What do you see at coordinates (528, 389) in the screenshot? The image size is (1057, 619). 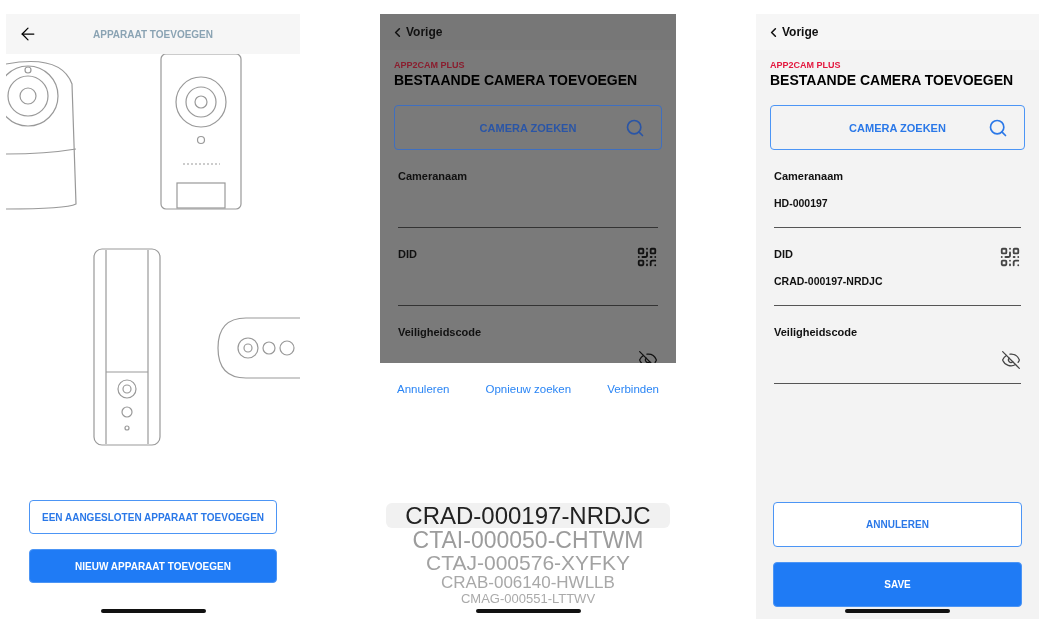 I see `action-link: Opnieuw zoeken` at bounding box center [528, 389].